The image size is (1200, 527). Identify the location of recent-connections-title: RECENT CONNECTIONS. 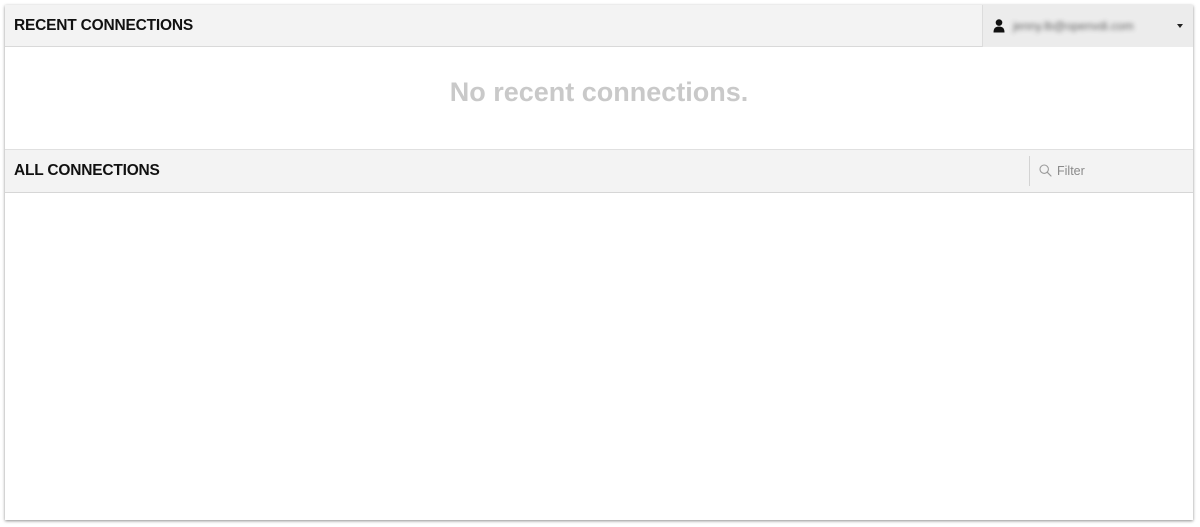
(103, 25).